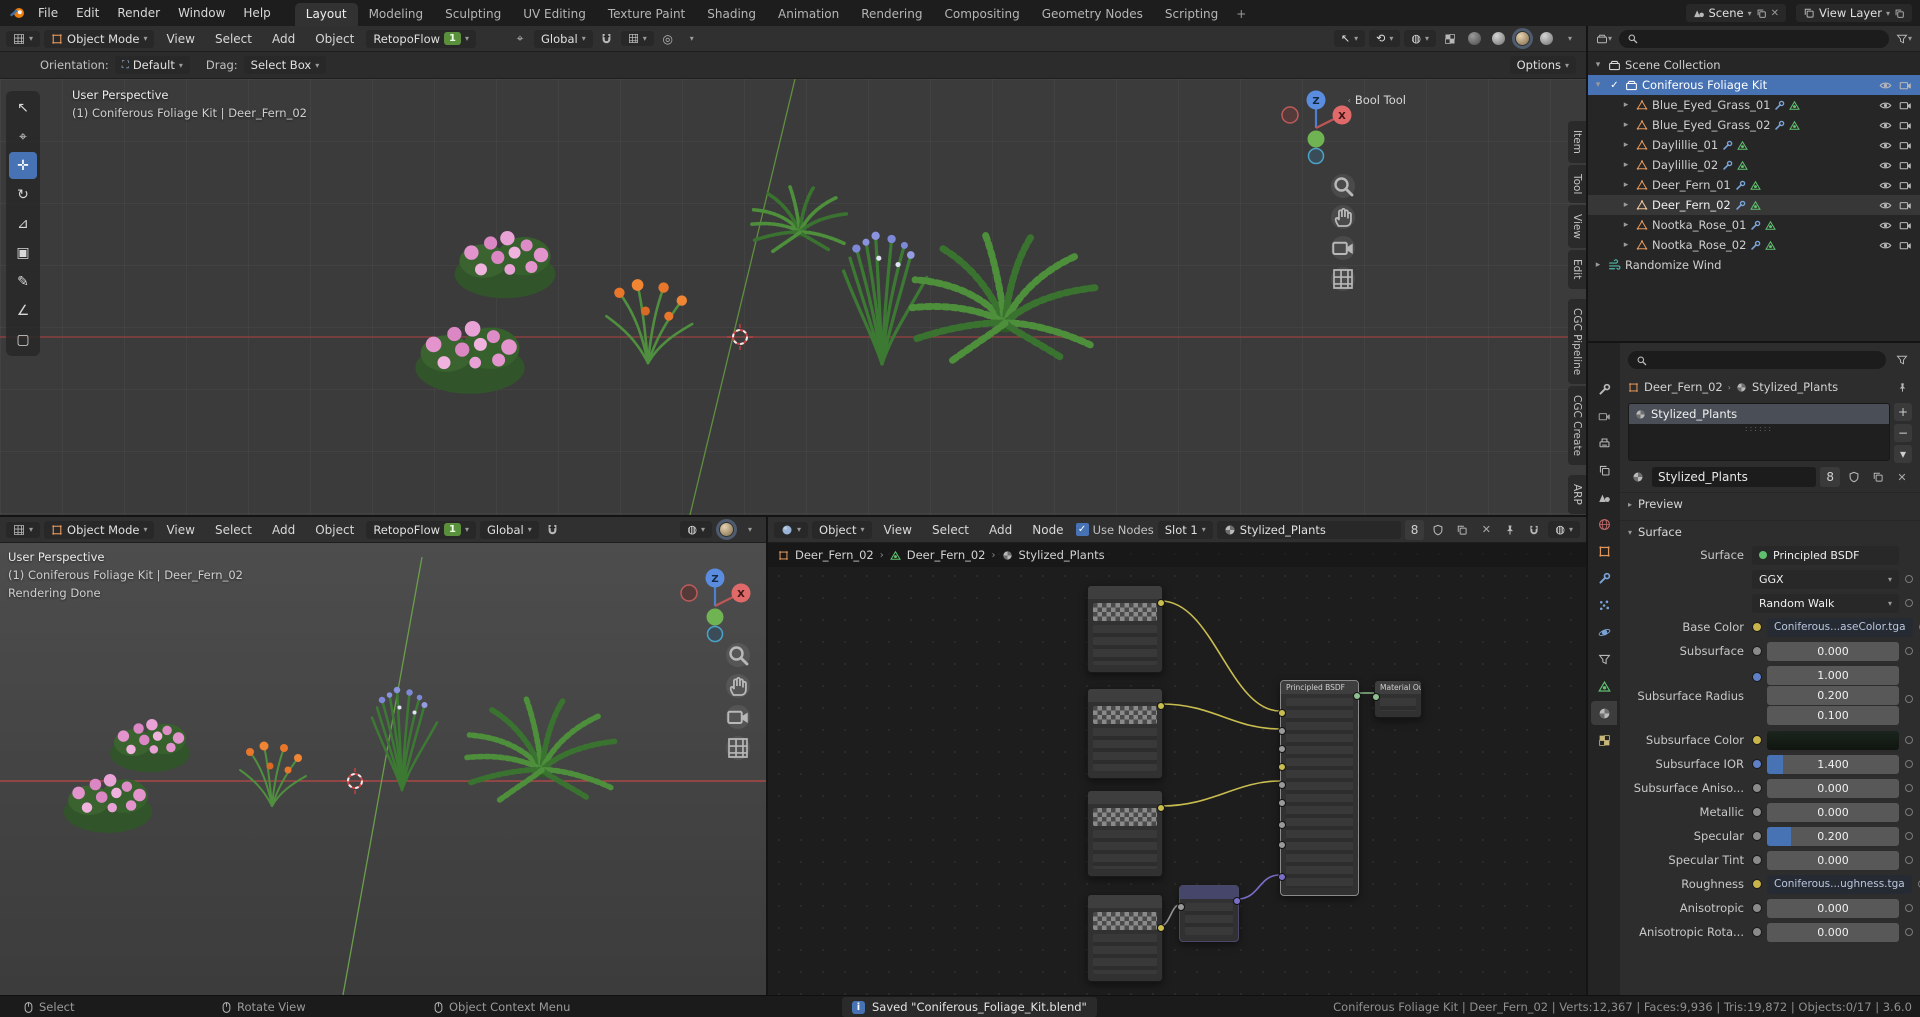 The image size is (1920, 1017). Describe the element at coordinates (1604, 524) in the screenshot. I see `properties-tab-world` at that location.